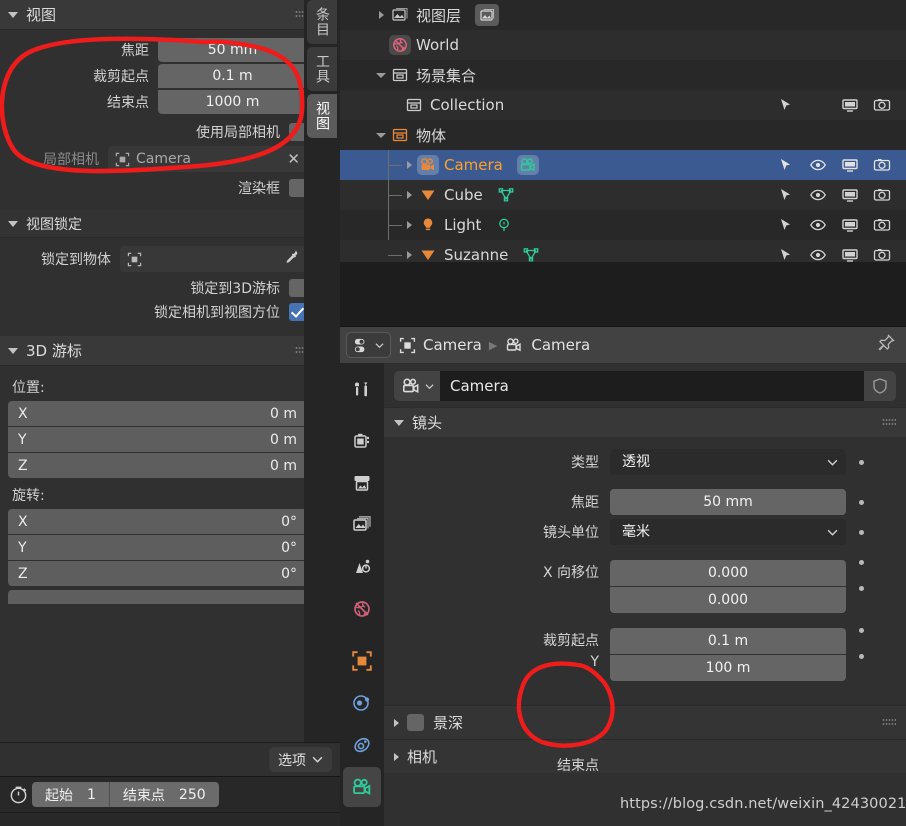 This screenshot has height=826, width=906. I want to click on breadcrumb-data: Camera, so click(560, 345).